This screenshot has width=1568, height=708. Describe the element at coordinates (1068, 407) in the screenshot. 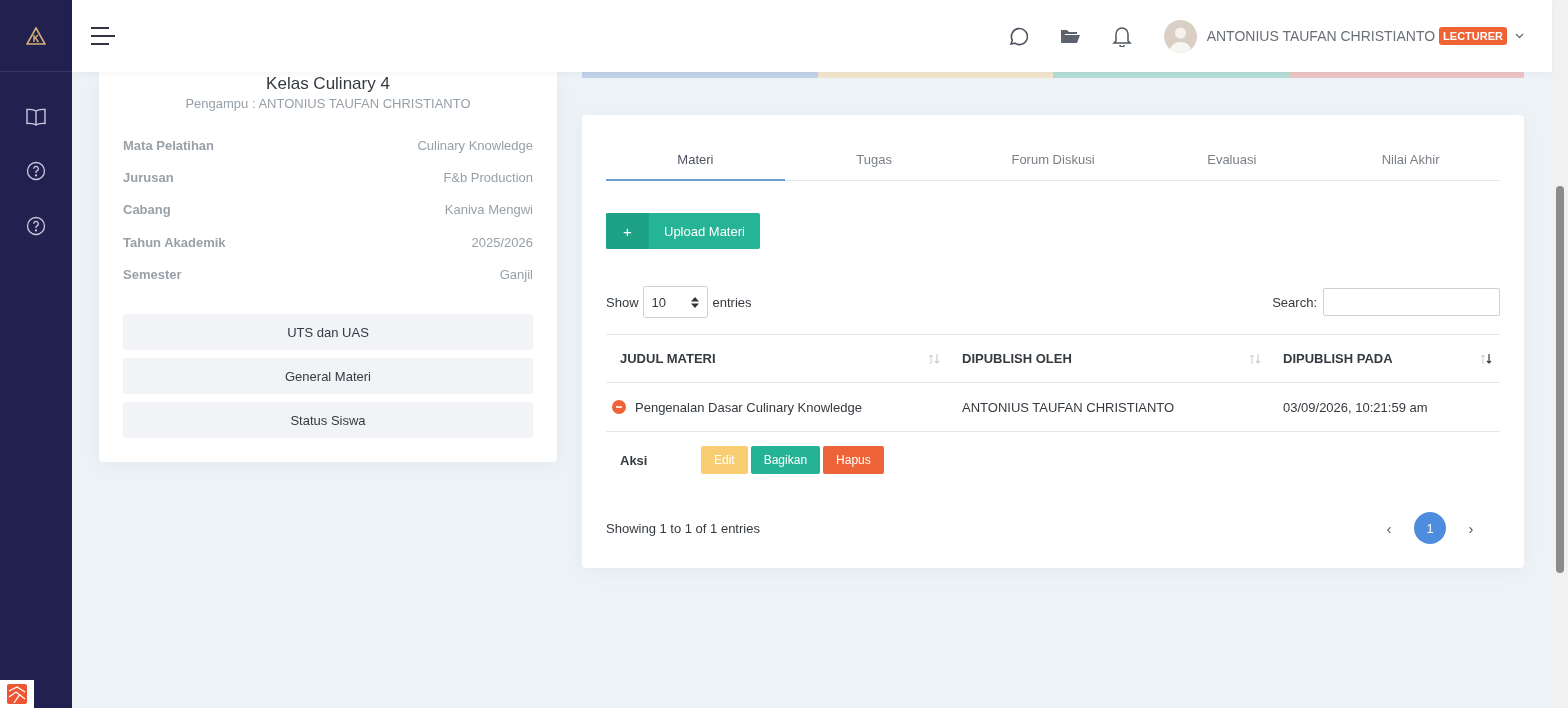

I see `table-cell-text: ANTONIUS TAUFAN CHRISTIANTO` at that location.